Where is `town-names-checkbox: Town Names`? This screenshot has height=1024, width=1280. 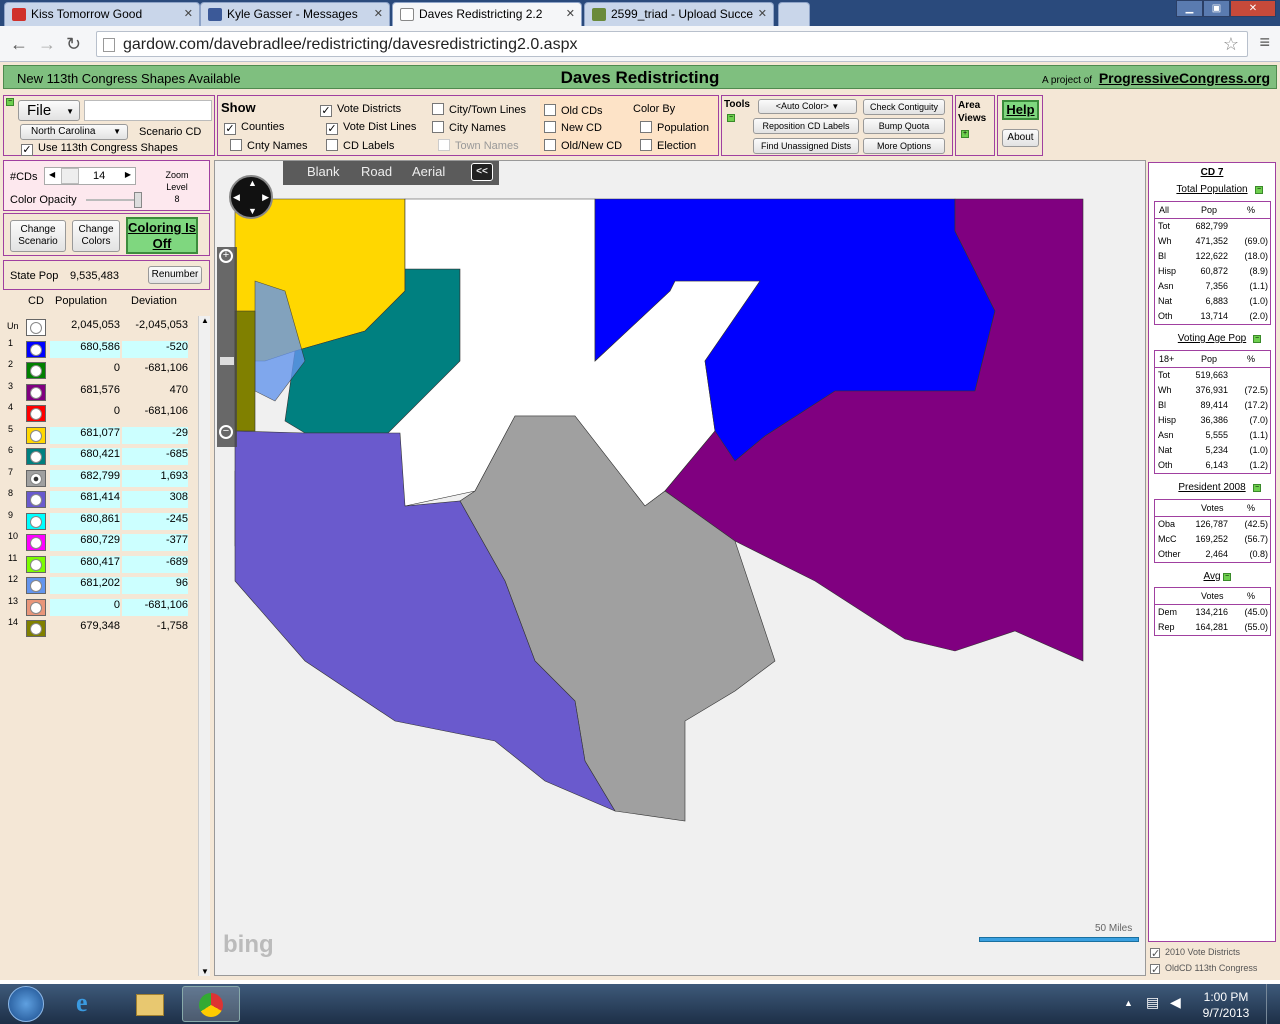
town-names-checkbox: Town Names is located at coordinates (478, 145).